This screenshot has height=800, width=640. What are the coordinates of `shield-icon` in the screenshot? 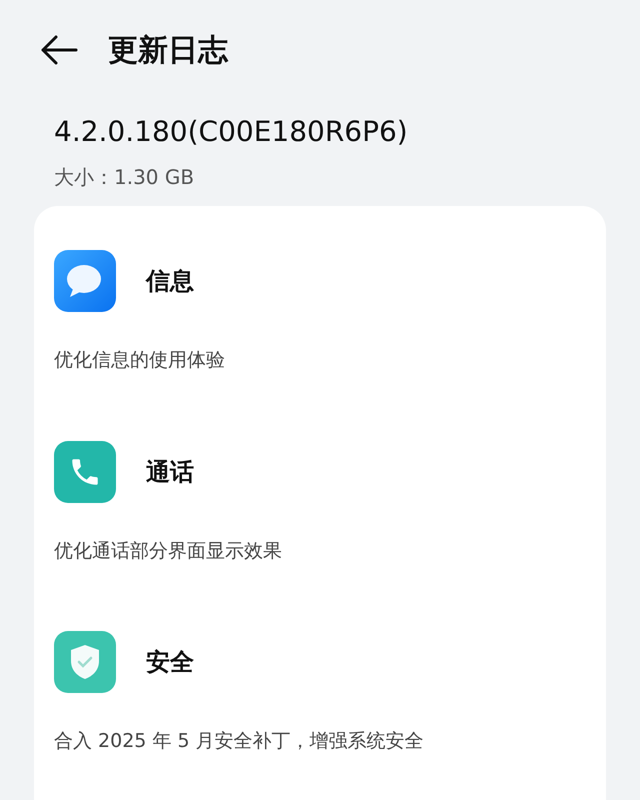 It's located at (85, 662).